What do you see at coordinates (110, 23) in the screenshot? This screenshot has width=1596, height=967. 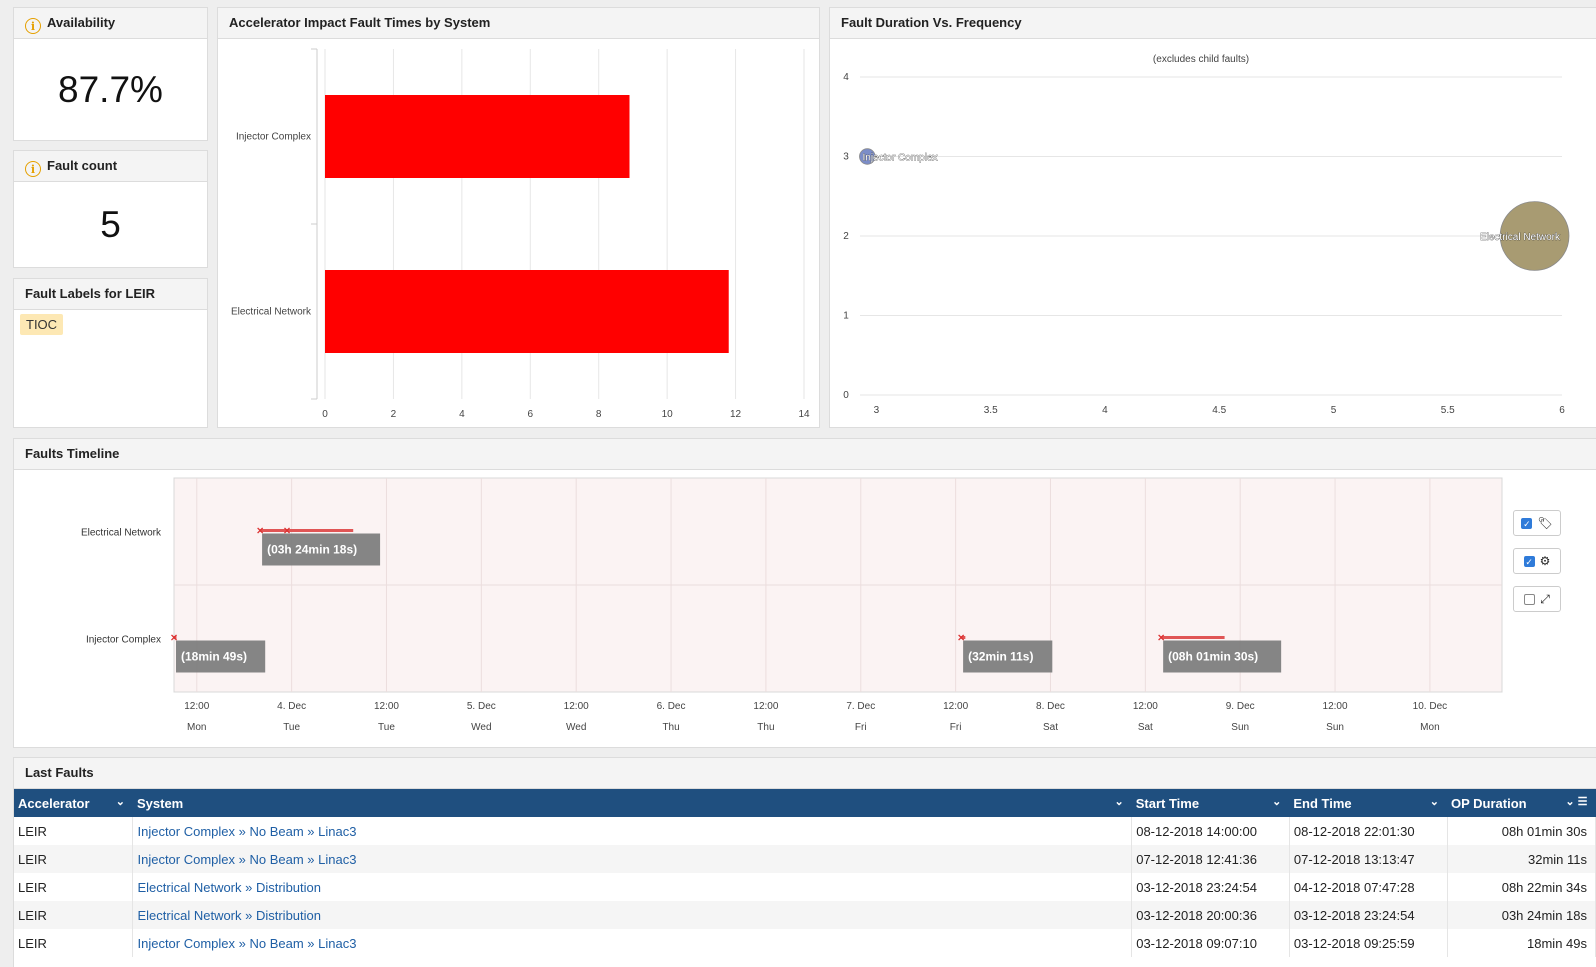 I see `availability-header: i Availability` at bounding box center [110, 23].